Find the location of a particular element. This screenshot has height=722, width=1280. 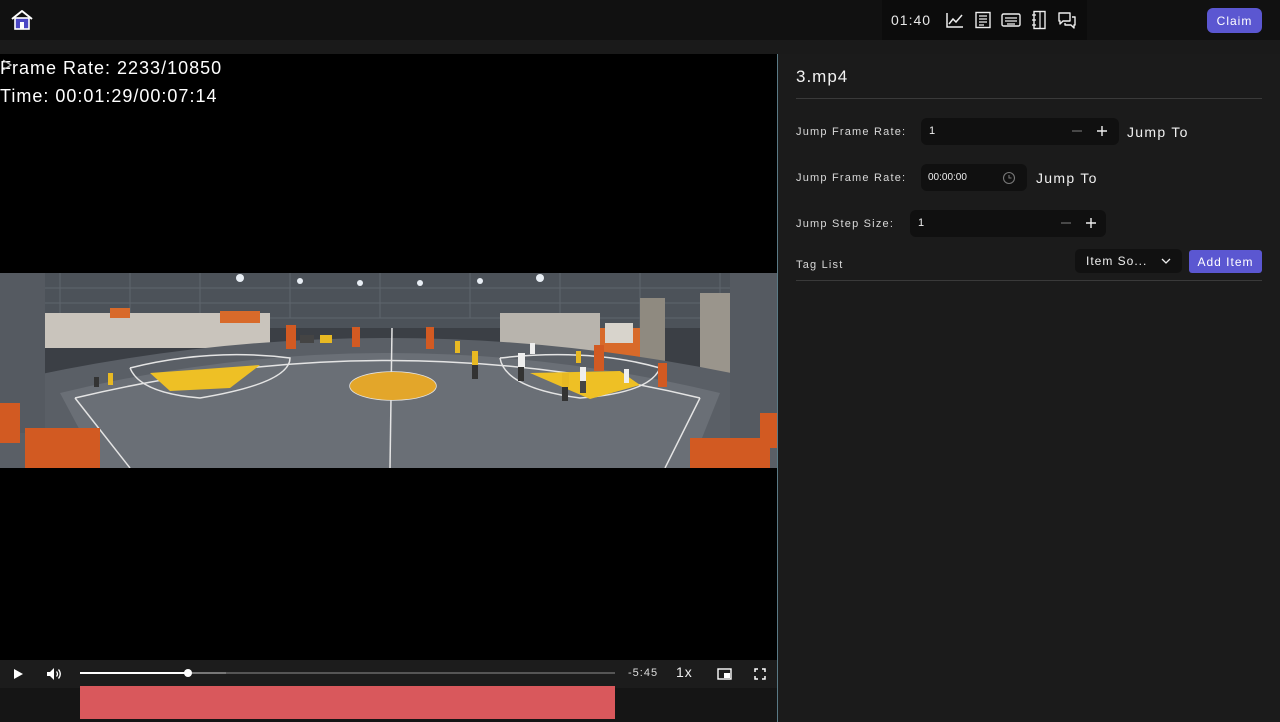

step-size-decrement is located at coordinates (1066, 223).